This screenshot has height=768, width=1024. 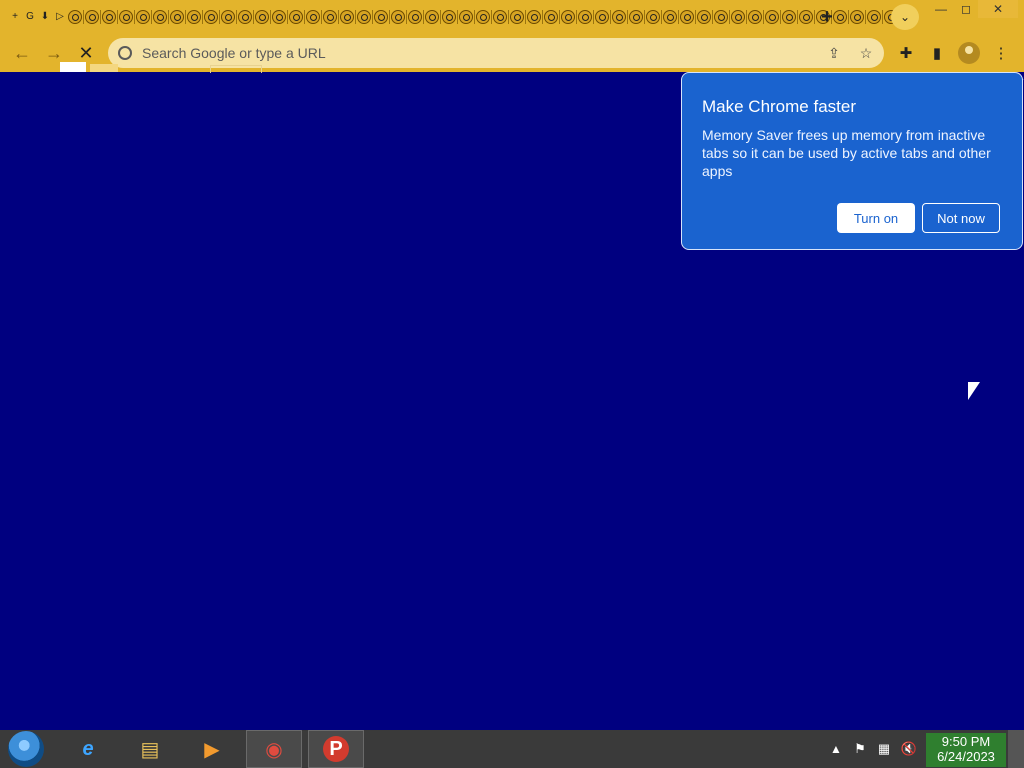 I want to click on extensions-icon: ✚, so click(x=906, y=53).